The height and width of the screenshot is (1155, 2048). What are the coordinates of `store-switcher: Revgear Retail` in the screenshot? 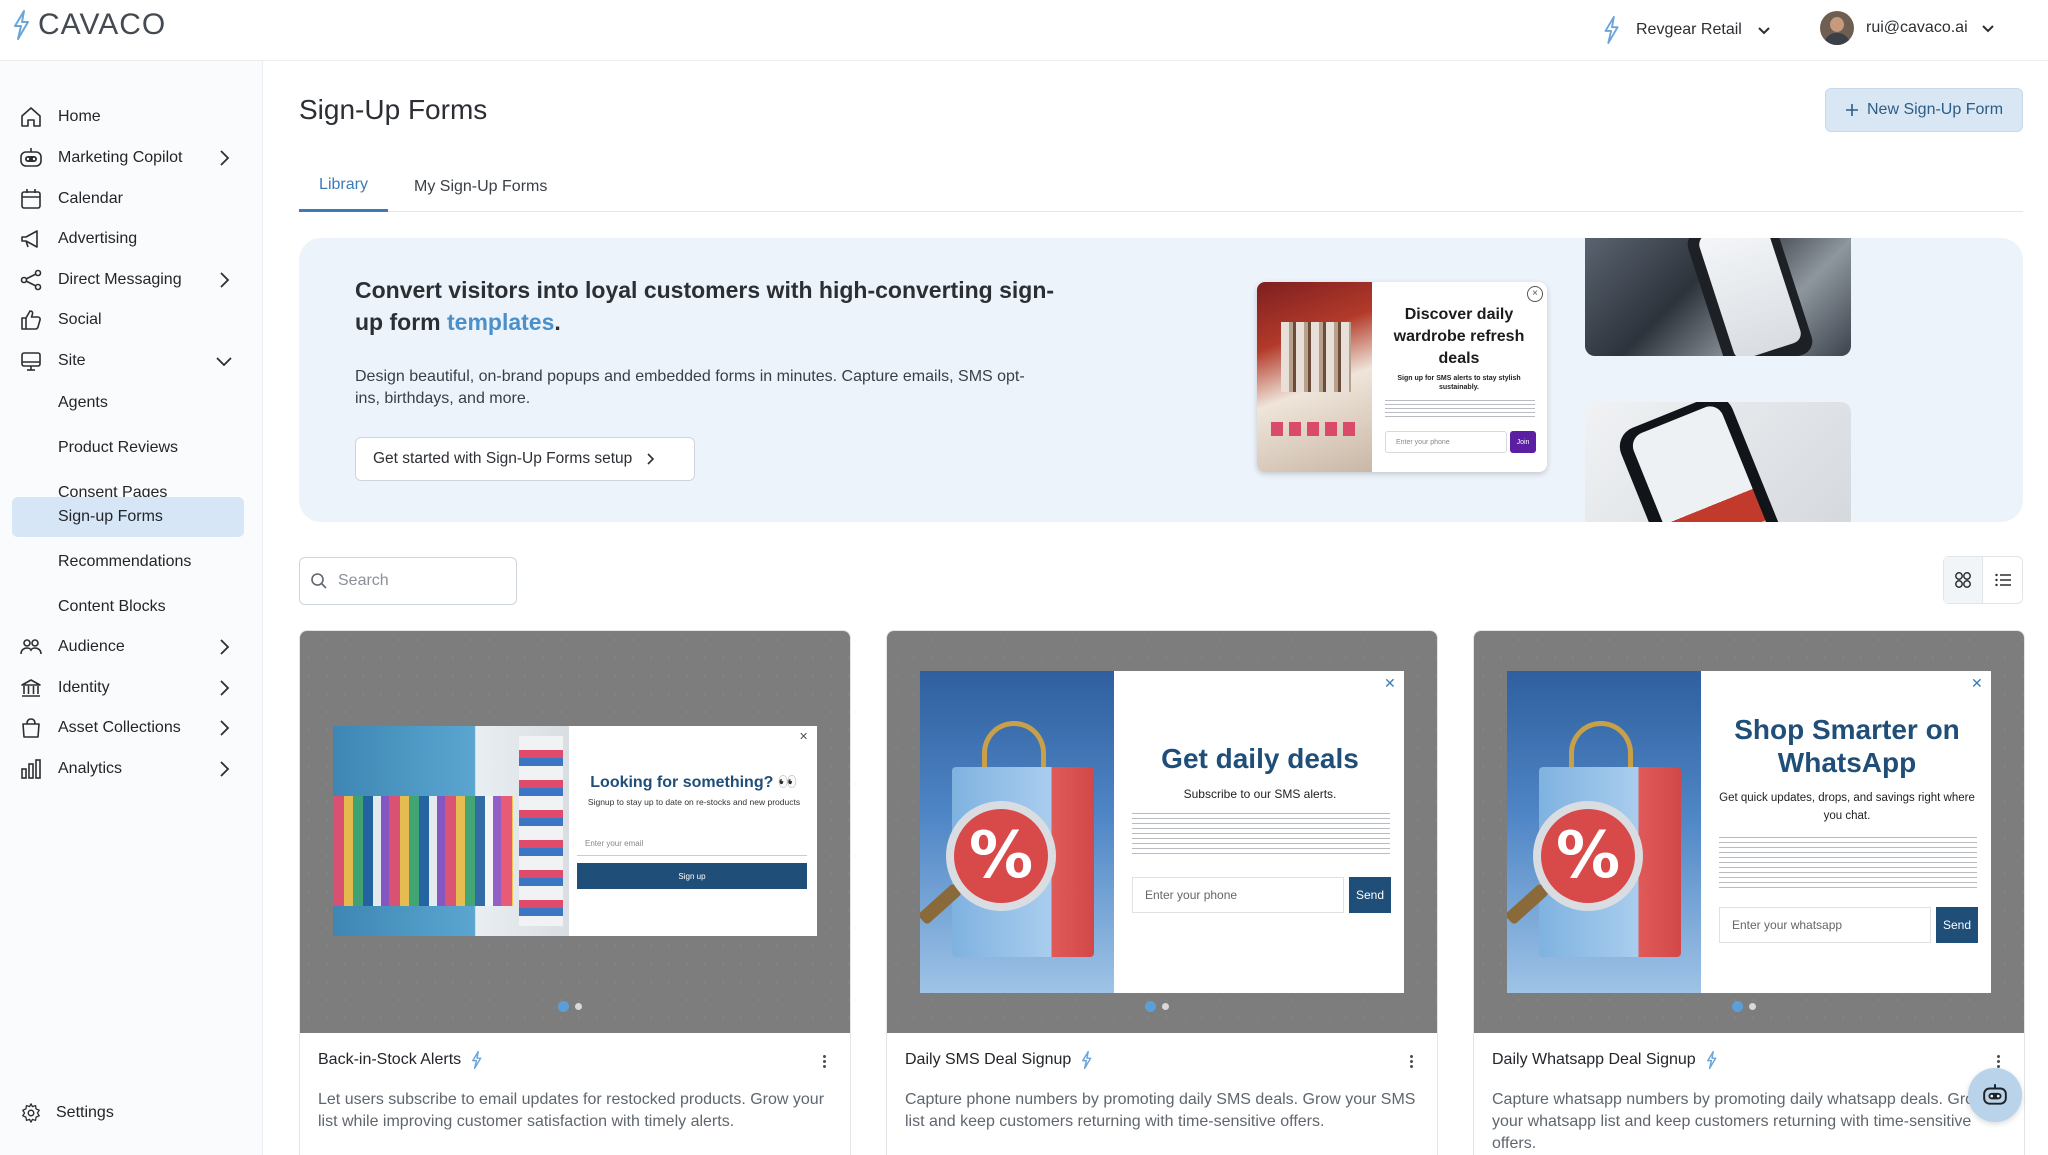 It's located at (1687, 30).